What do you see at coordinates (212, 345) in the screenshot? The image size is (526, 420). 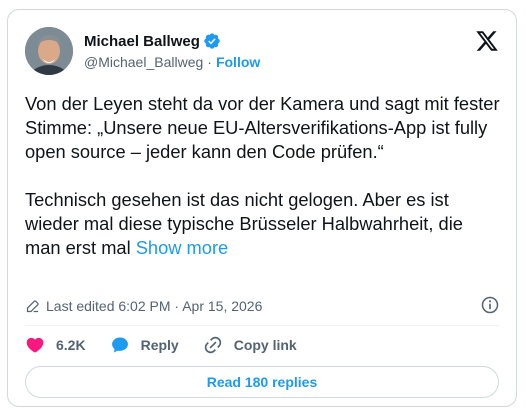 I see `link-icon` at bounding box center [212, 345].